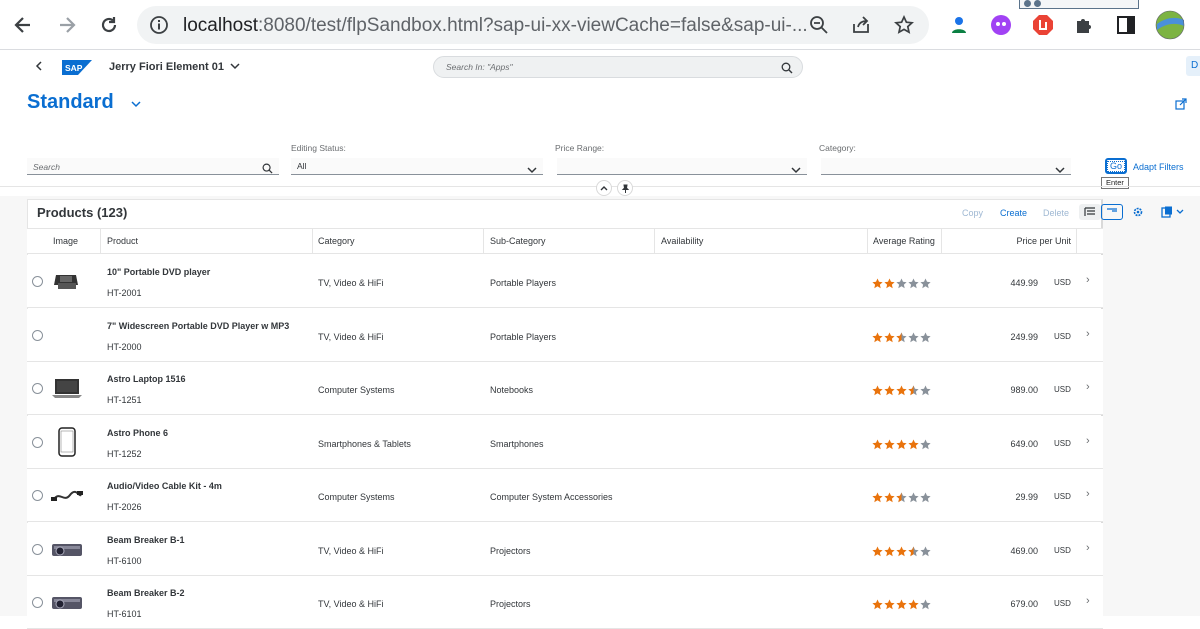 Image resolution: width=1200 pixels, height=629 pixels. I want to click on price-range-select, so click(682, 166).